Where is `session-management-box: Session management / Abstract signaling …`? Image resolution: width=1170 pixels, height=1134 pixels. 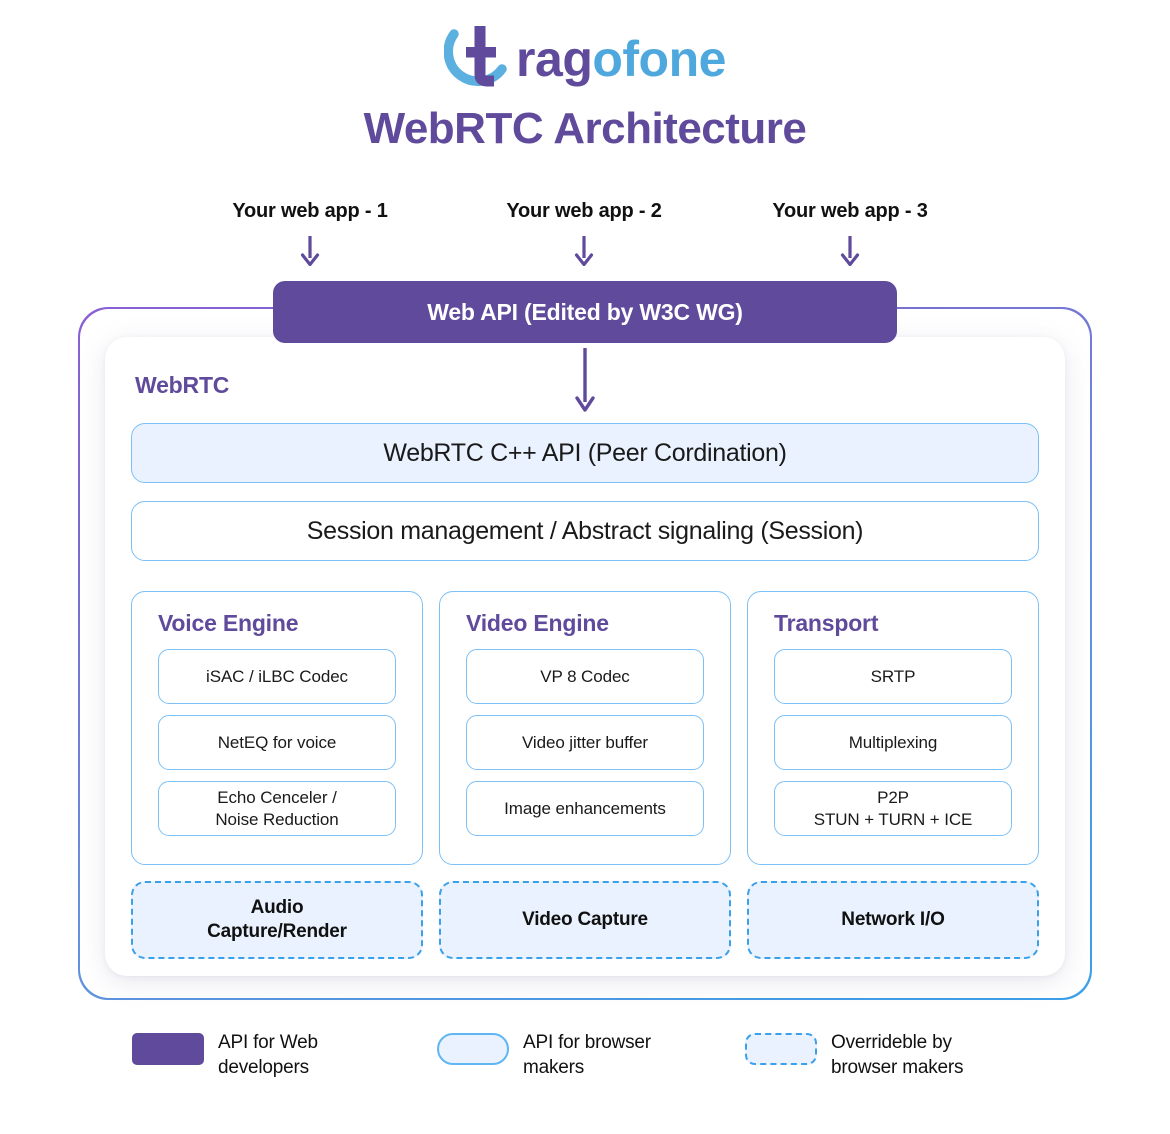
session-management-box: Session management / Abstract signaling … is located at coordinates (585, 531).